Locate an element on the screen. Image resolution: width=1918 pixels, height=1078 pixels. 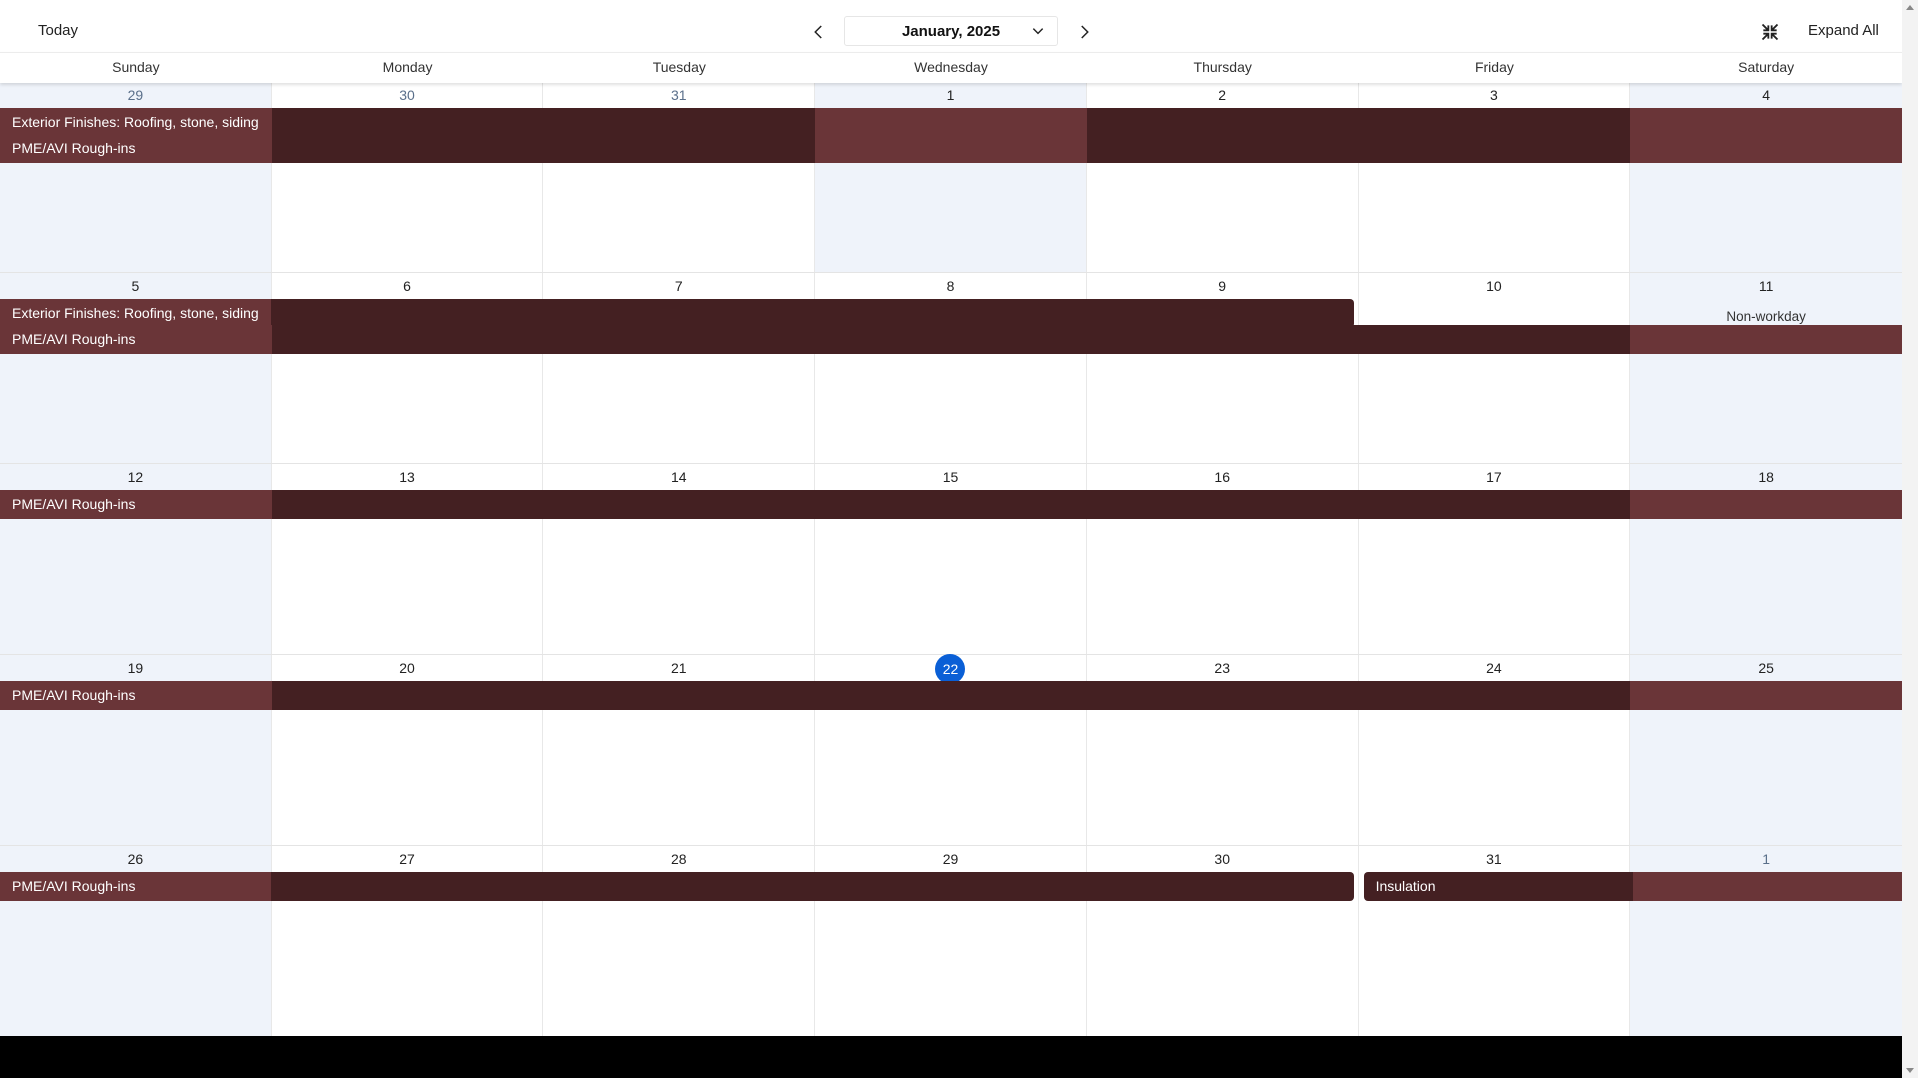
day-number: 4 is located at coordinates (1766, 95).